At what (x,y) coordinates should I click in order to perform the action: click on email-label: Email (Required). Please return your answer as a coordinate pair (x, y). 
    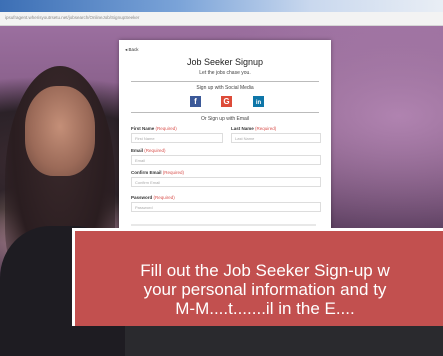
    Looking at the image, I should click on (148, 150).